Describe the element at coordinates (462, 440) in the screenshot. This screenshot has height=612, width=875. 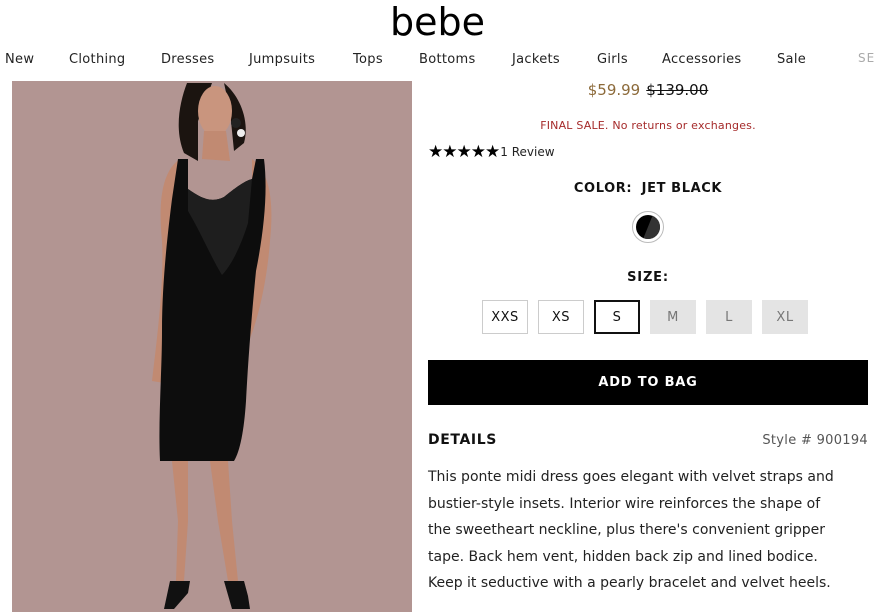
I see `details-heading: DETAILS` at that location.